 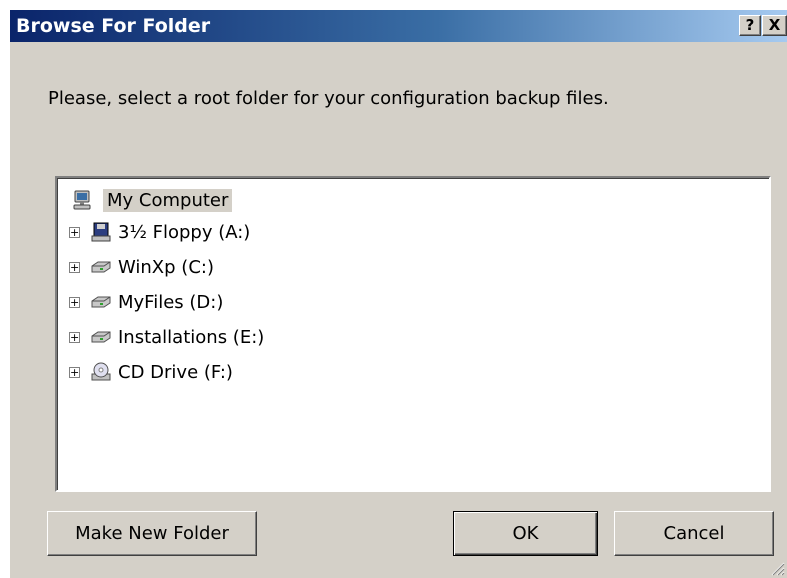 I want to click on tree-item-label: MyFiles (D:), so click(x=171, y=302).